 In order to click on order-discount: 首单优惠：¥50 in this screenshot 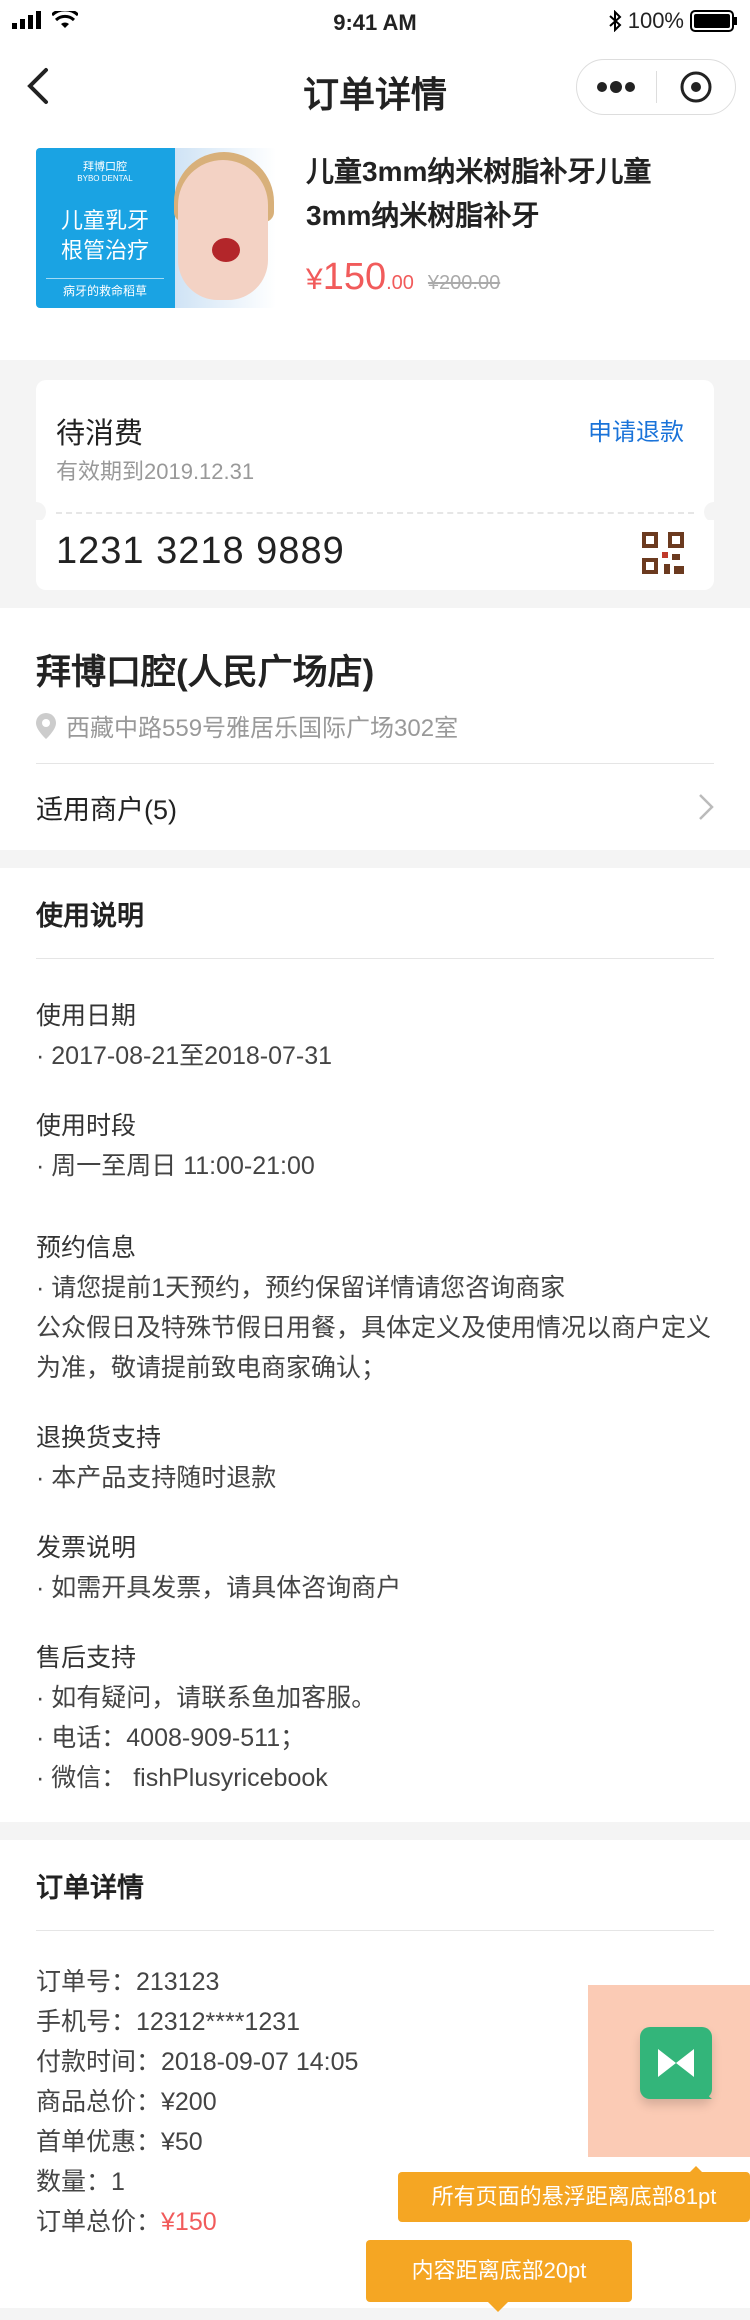, I will do `click(119, 2142)`.